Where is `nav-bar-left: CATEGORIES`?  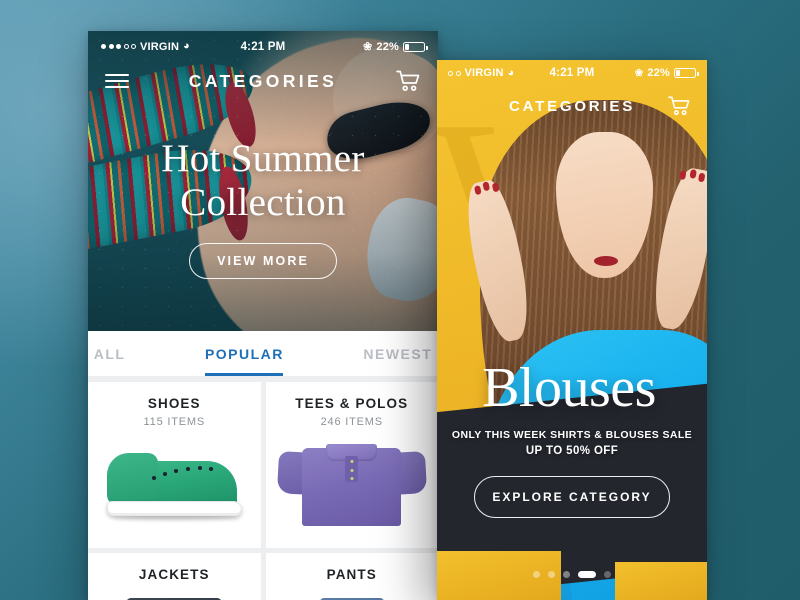
nav-bar-left: CATEGORIES is located at coordinates (263, 73).